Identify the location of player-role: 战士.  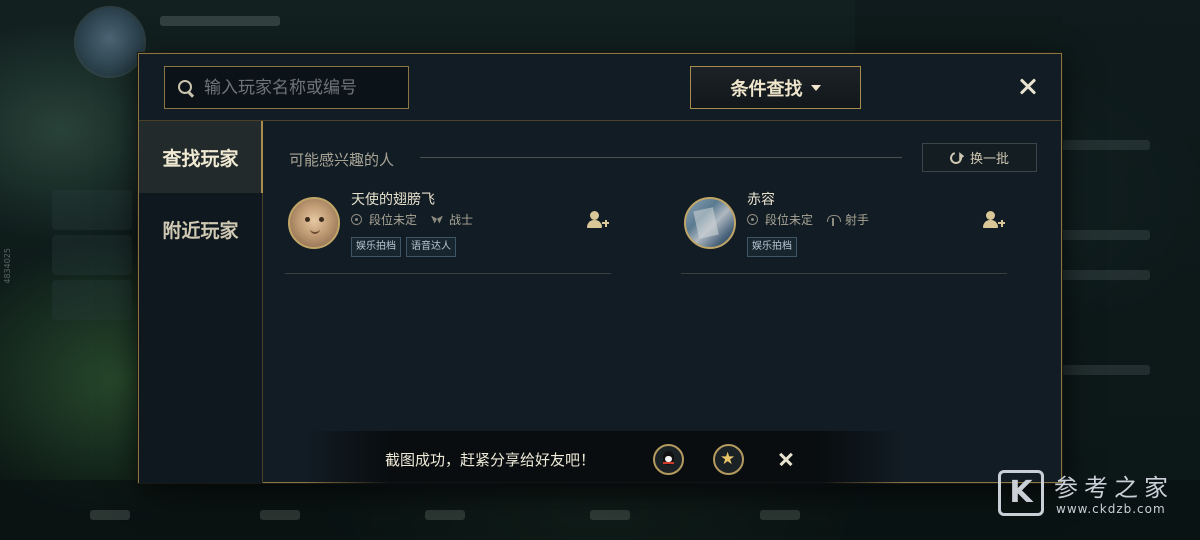
(461, 220).